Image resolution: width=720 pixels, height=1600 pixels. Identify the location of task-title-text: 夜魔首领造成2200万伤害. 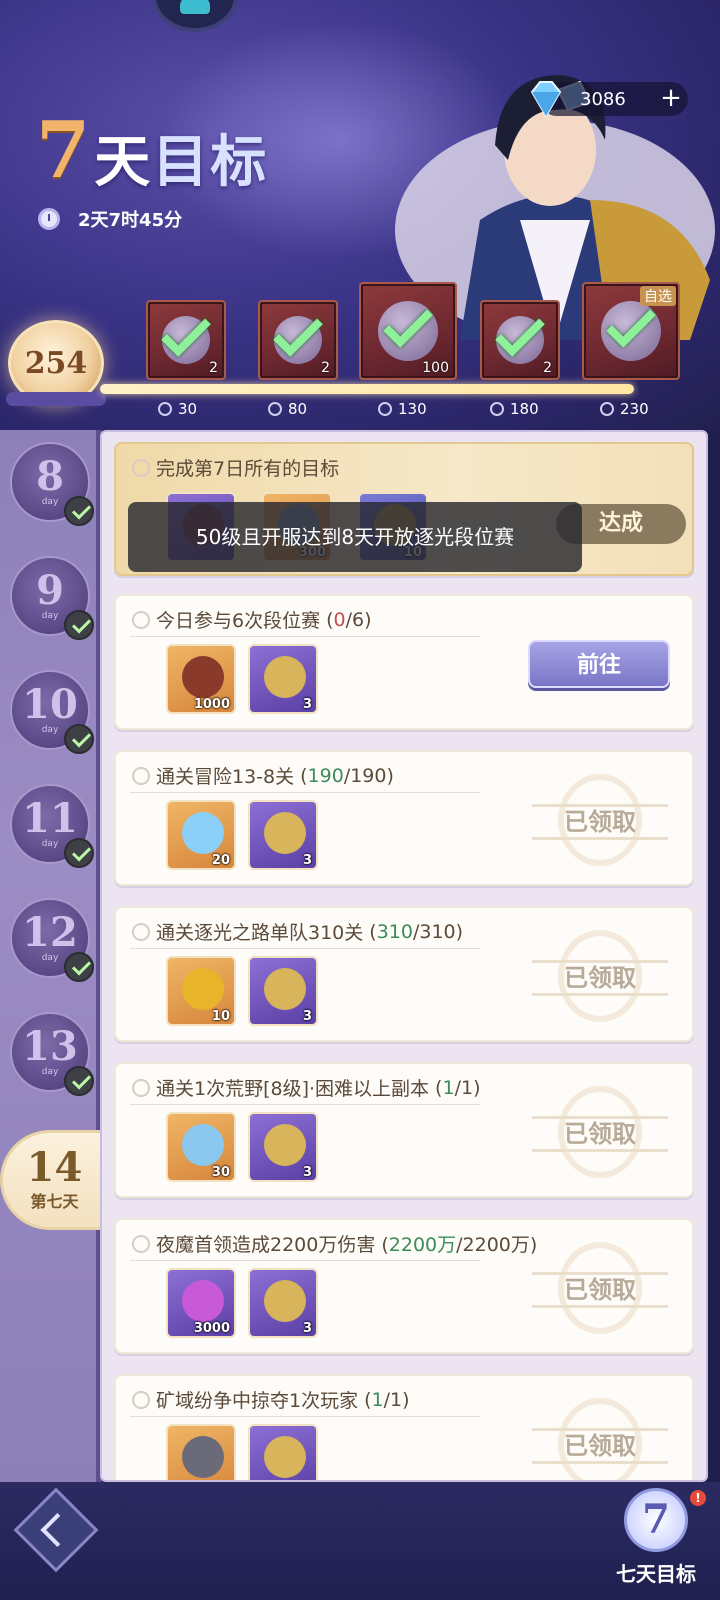
(266, 1245).